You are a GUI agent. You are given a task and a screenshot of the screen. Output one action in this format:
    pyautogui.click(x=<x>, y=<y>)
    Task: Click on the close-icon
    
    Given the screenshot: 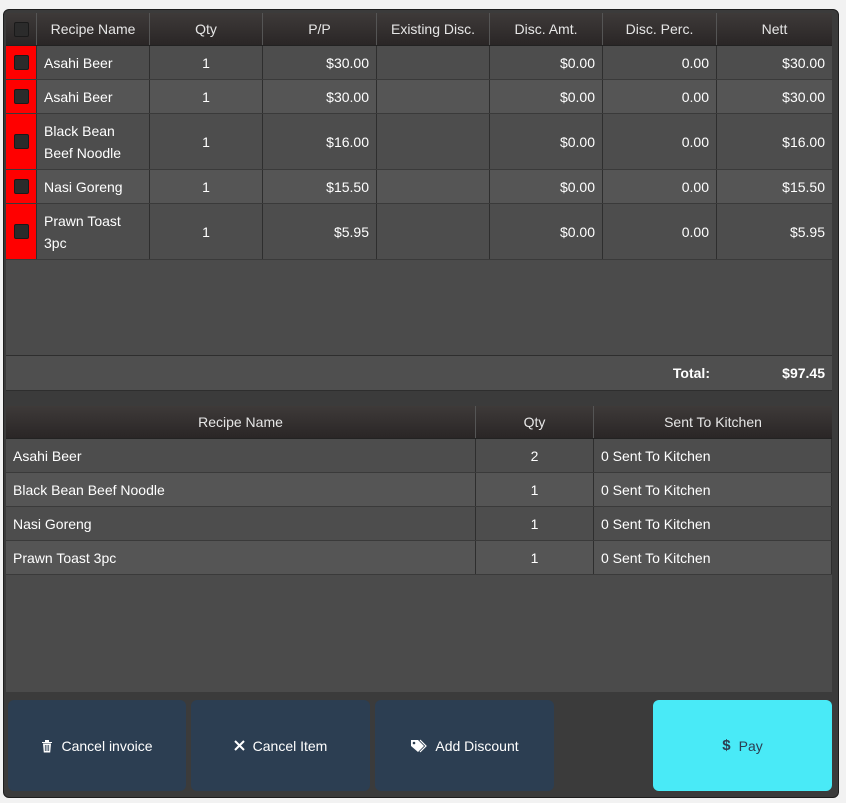 What is the action you would take?
    pyautogui.click(x=239, y=745)
    